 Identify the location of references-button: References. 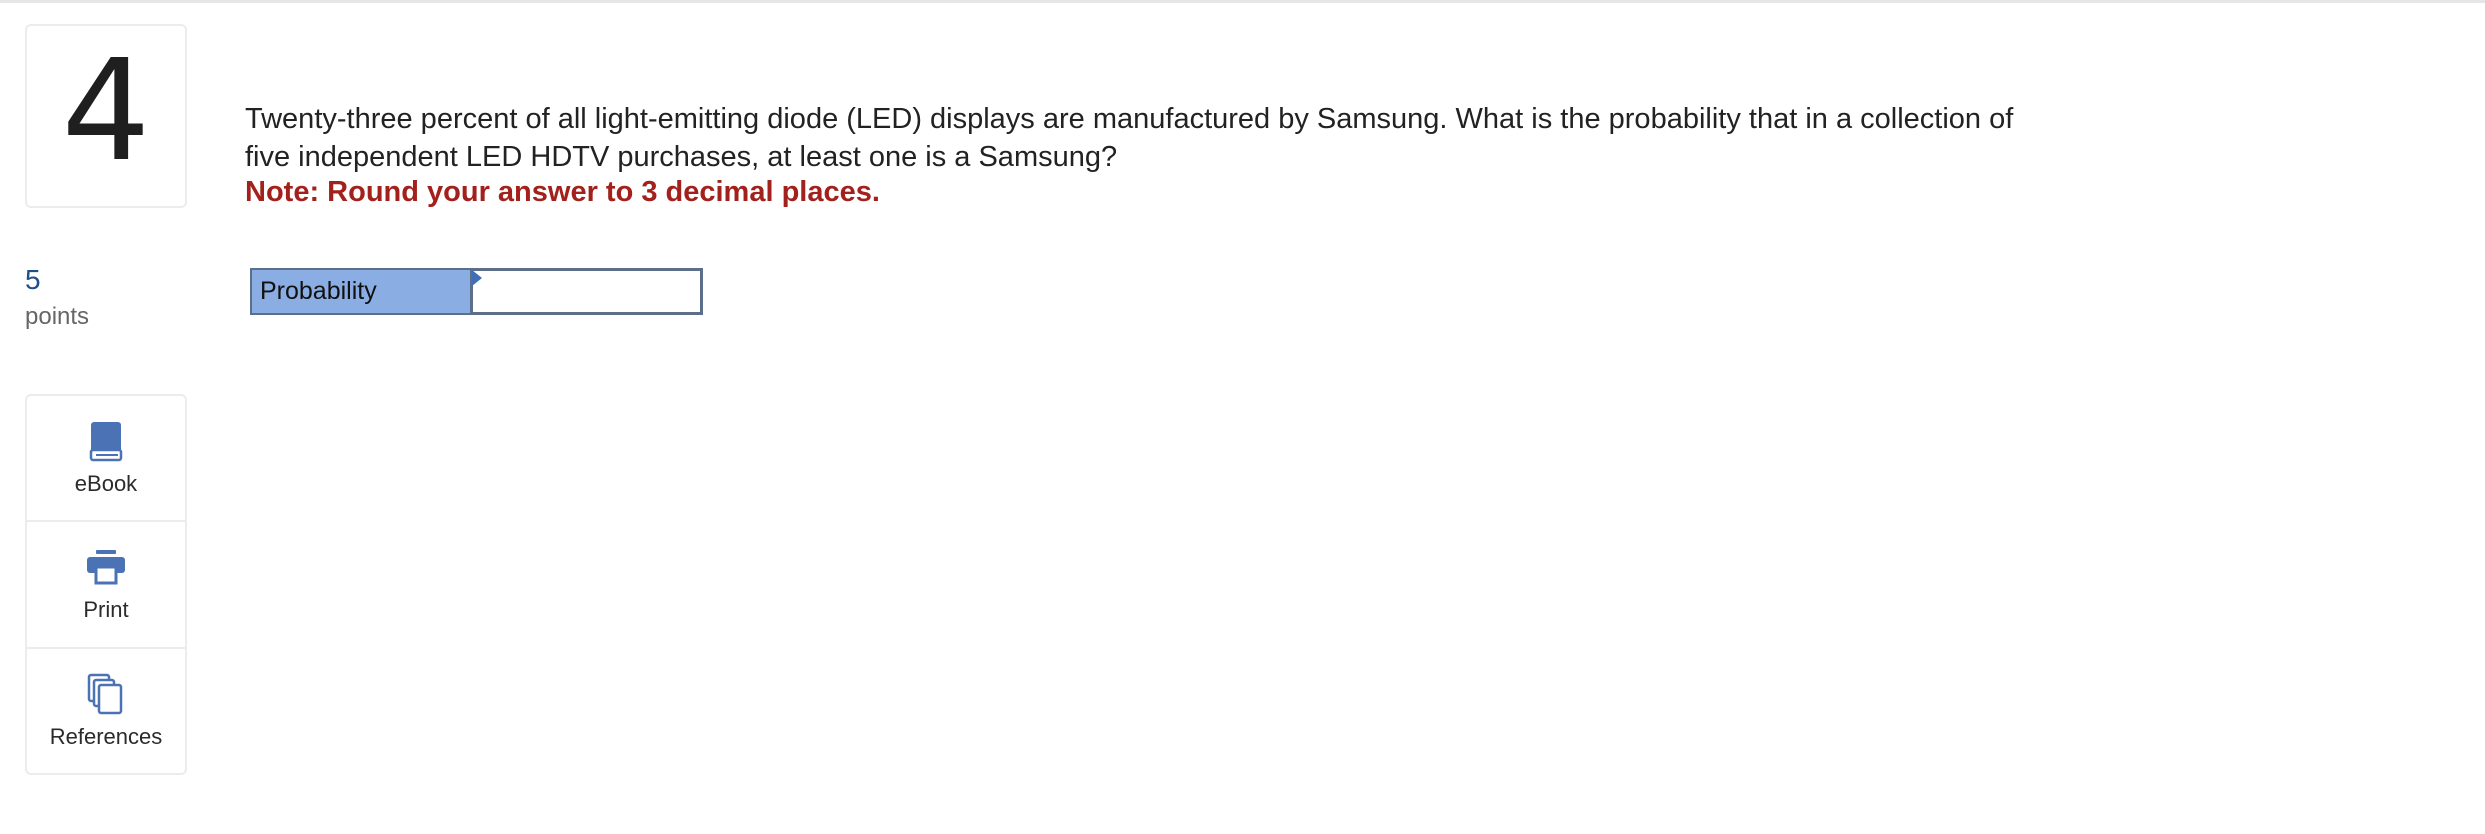
(106, 711).